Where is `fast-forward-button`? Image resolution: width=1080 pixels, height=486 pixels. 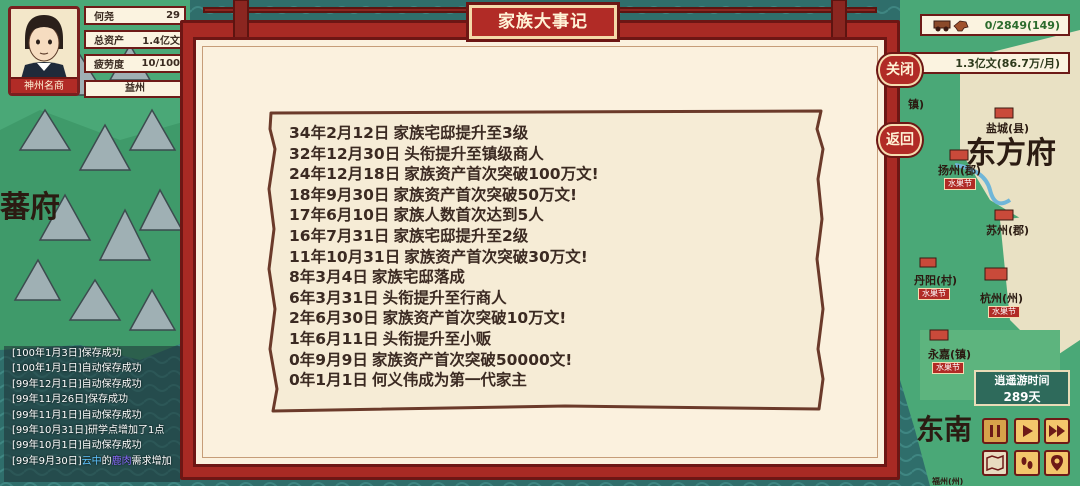
fast-forward-button is located at coordinates (1057, 431).